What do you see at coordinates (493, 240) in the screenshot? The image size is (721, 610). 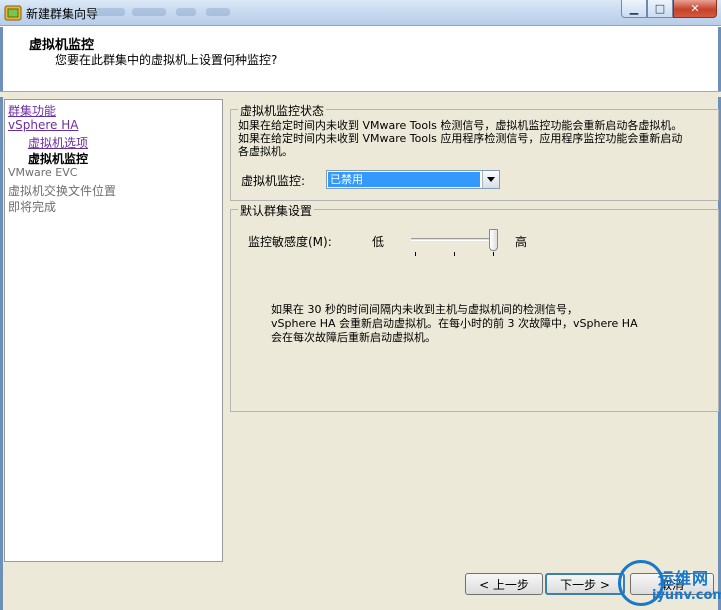 I see `sensitivity-slider-thumb` at bounding box center [493, 240].